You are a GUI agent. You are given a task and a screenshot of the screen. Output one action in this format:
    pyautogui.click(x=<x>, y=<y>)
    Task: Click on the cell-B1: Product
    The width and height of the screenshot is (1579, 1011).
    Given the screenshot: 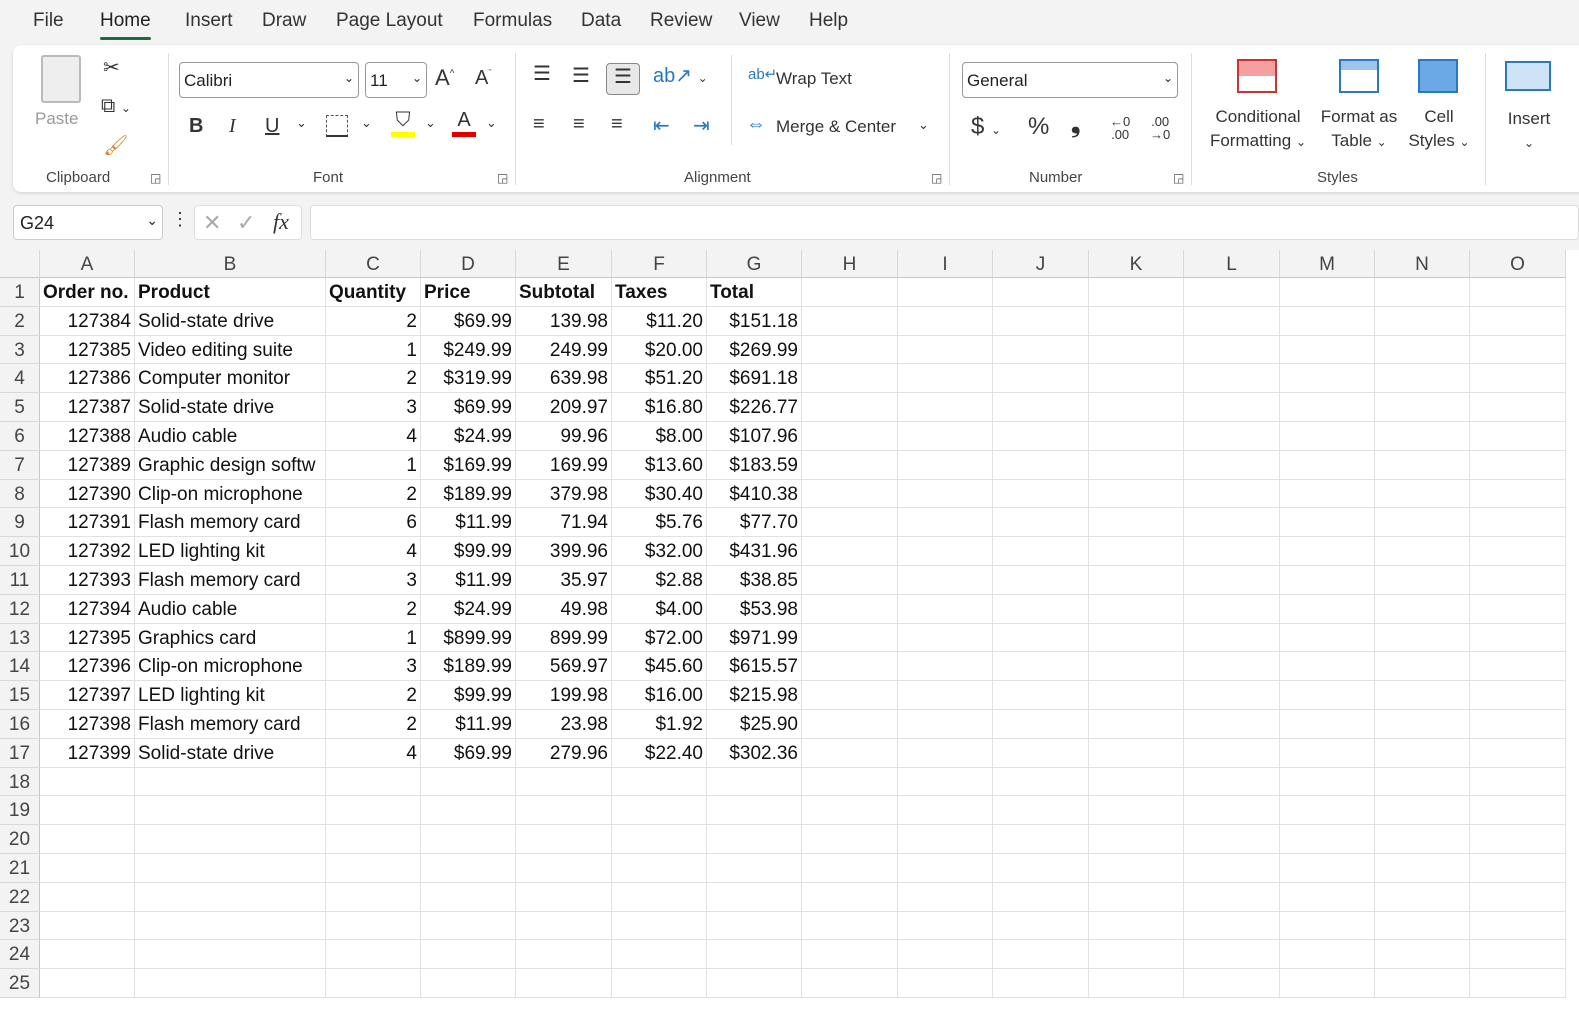 What is the action you would take?
    pyautogui.click(x=230, y=292)
    